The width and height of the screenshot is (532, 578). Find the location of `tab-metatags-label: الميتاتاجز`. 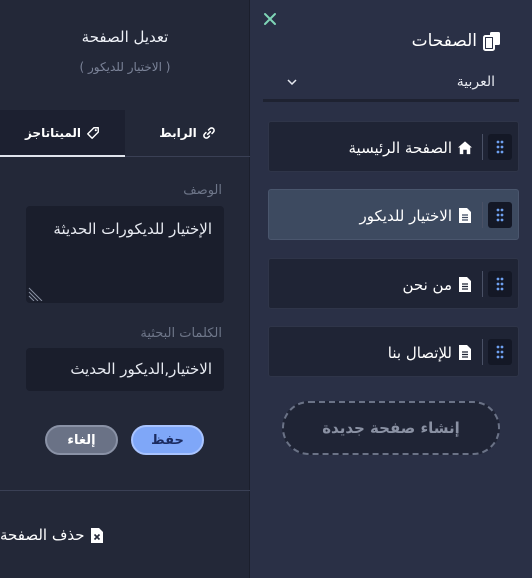

tab-metatags-label: الميتاتاجز is located at coordinates (53, 132).